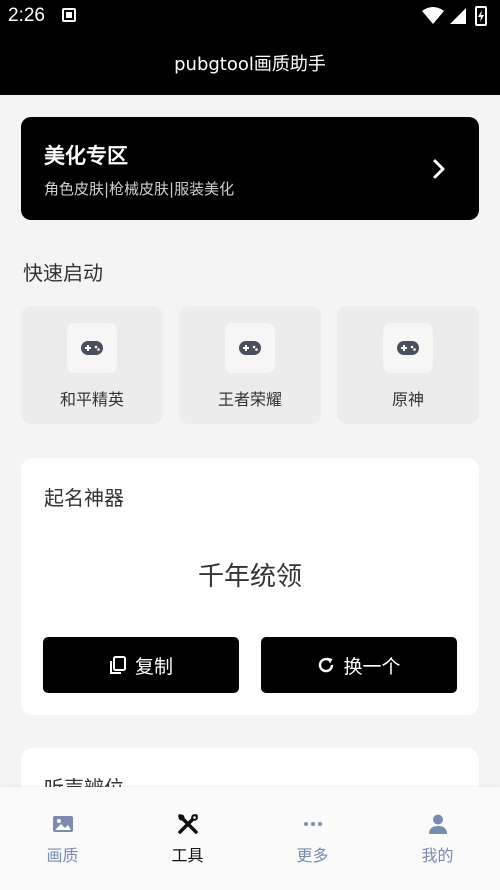  I want to click on tab-label: 更多, so click(312, 855).